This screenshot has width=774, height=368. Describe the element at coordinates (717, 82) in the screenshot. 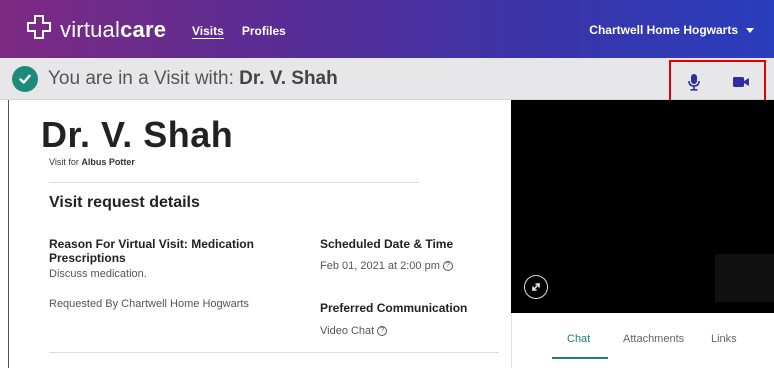

I see `media-controls` at that location.